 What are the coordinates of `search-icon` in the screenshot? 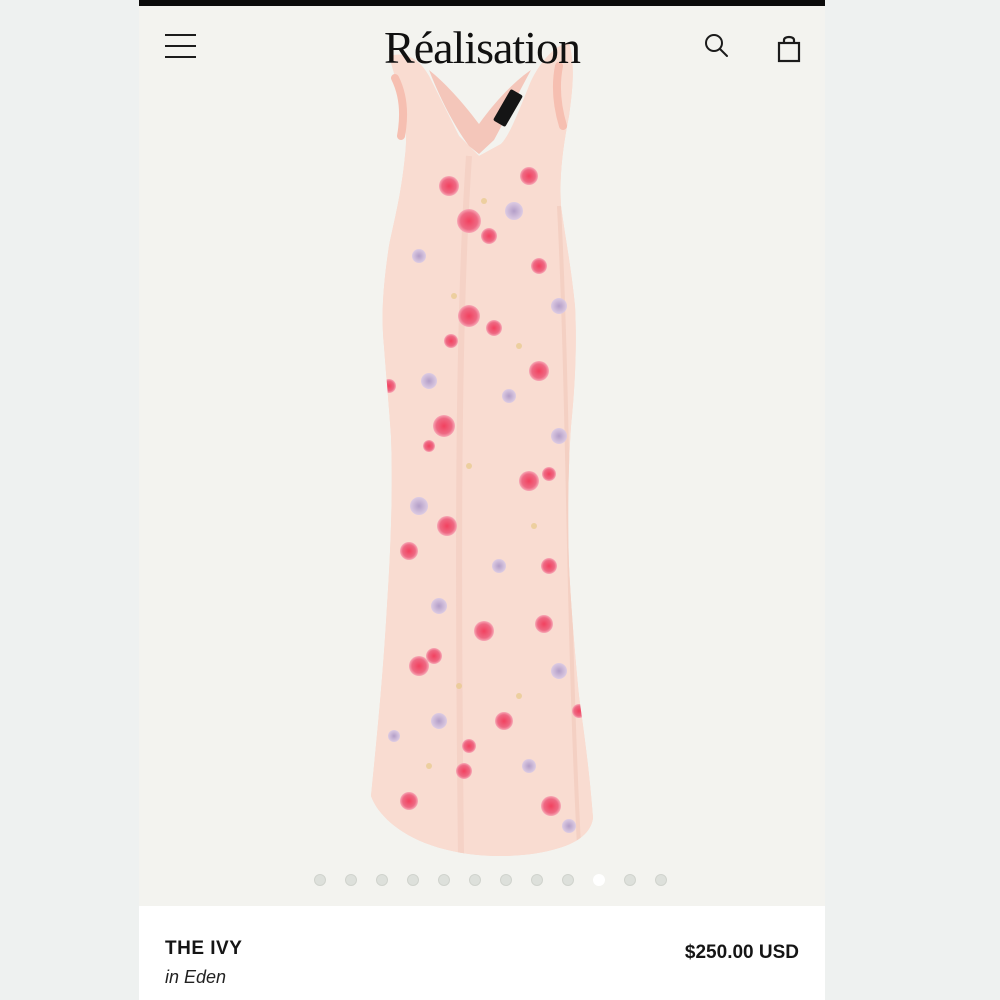 It's located at (717, 46).